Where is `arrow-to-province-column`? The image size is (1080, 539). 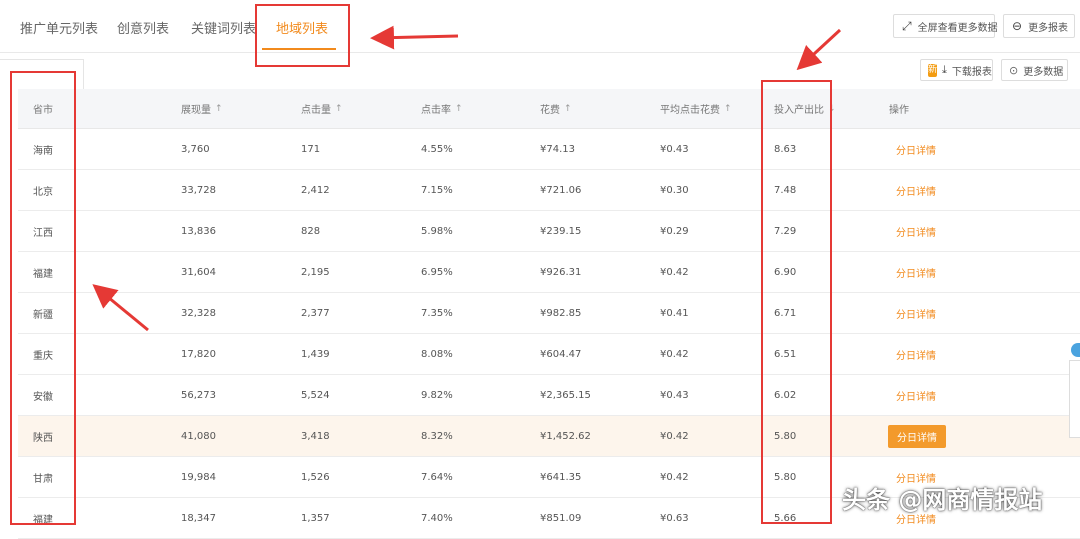 arrow-to-province-column is located at coordinates (120, 308).